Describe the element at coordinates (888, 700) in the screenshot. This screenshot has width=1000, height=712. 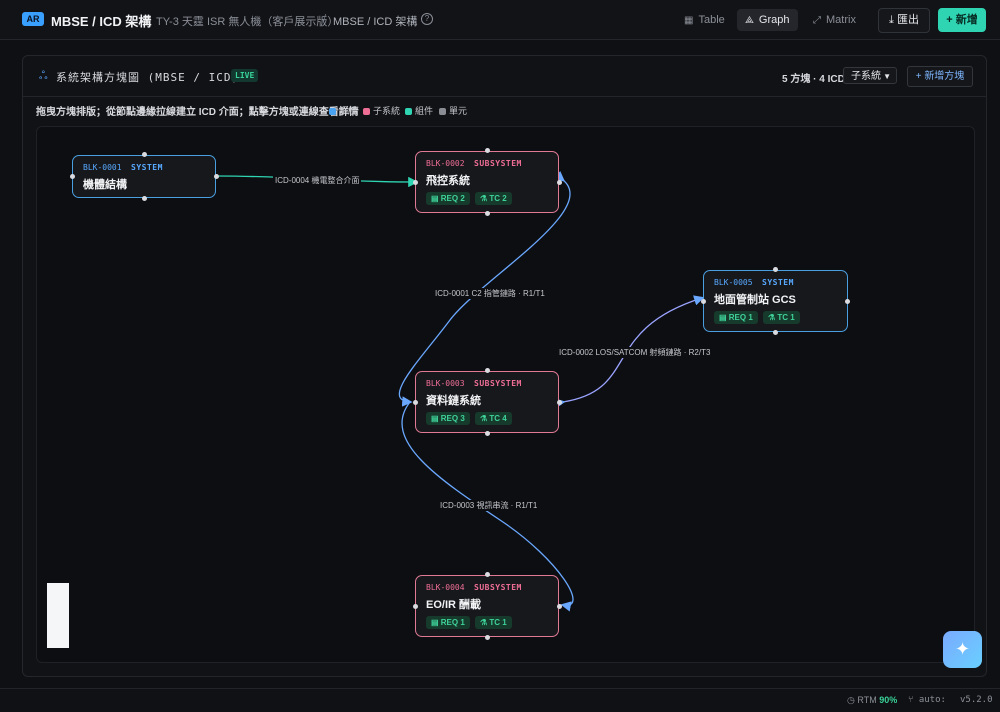
I see `rtm-value: 90%` at that location.